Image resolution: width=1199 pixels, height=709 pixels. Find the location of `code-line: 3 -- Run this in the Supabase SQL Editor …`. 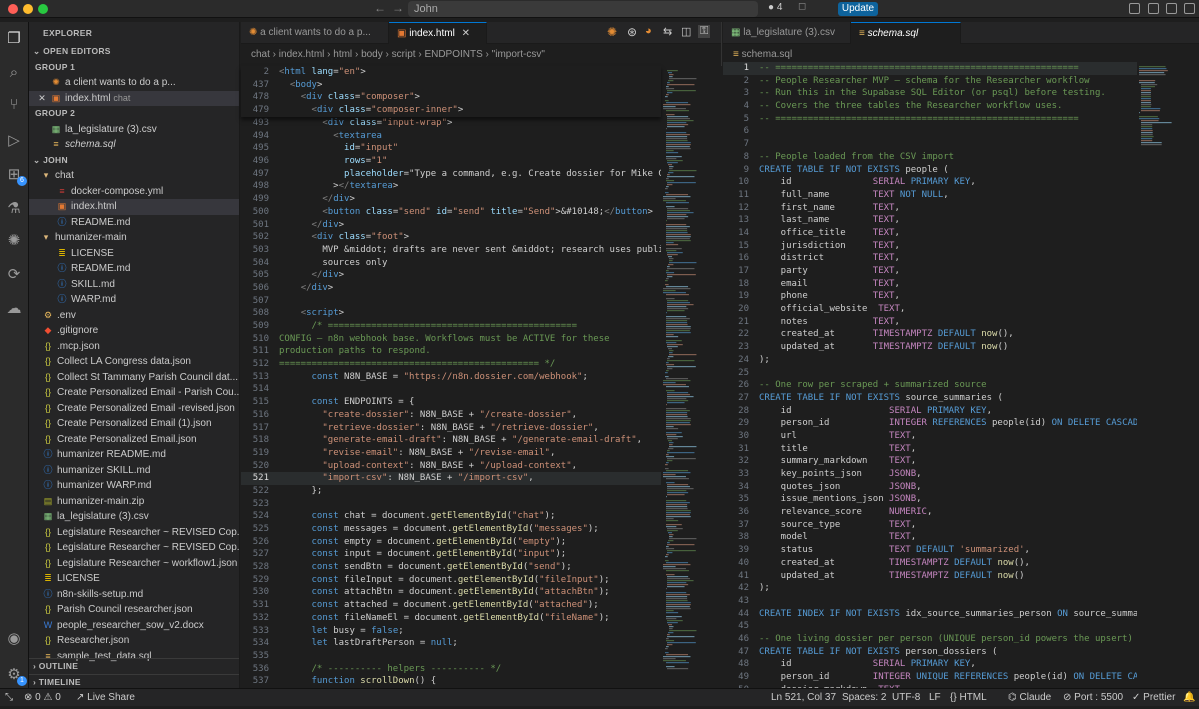

code-line: 3 -- Run this in the Supabase SQL Editor … is located at coordinates (930, 93).